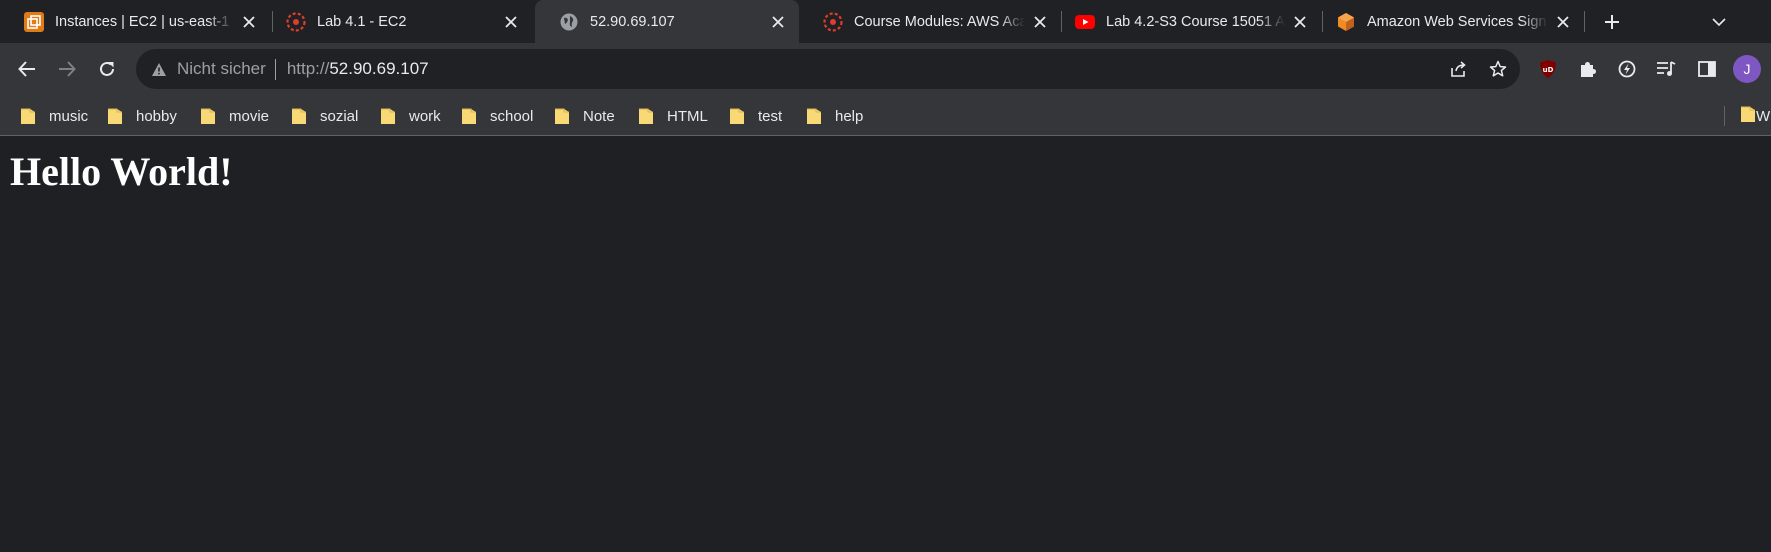  What do you see at coordinates (770, 116) in the screenshot?
I see `bookmark-label: test` at bounding box center [770, 116].